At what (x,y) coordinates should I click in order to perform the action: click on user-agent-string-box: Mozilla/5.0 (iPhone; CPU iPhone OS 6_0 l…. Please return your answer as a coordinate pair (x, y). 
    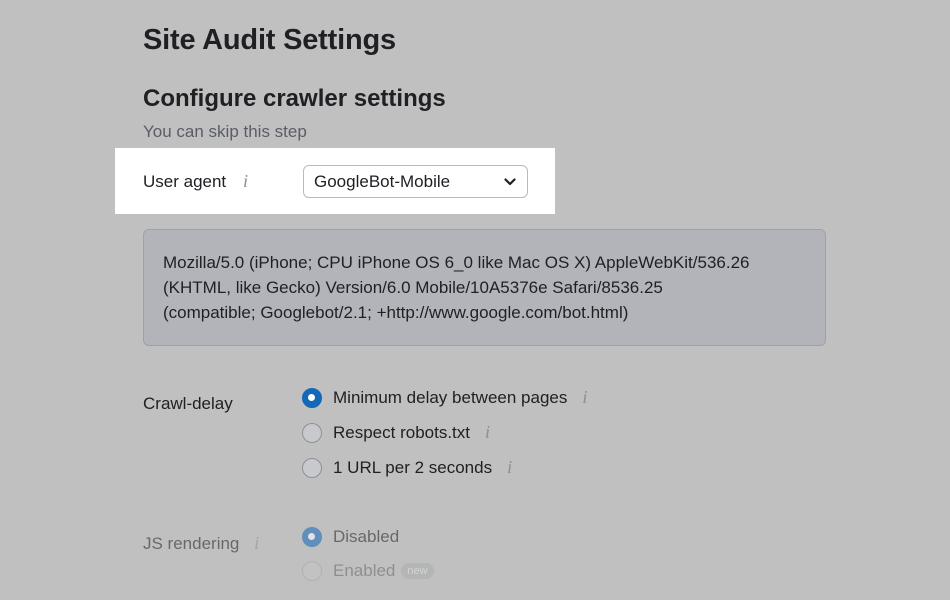
    Looking at the image, I should click on (484, 287).